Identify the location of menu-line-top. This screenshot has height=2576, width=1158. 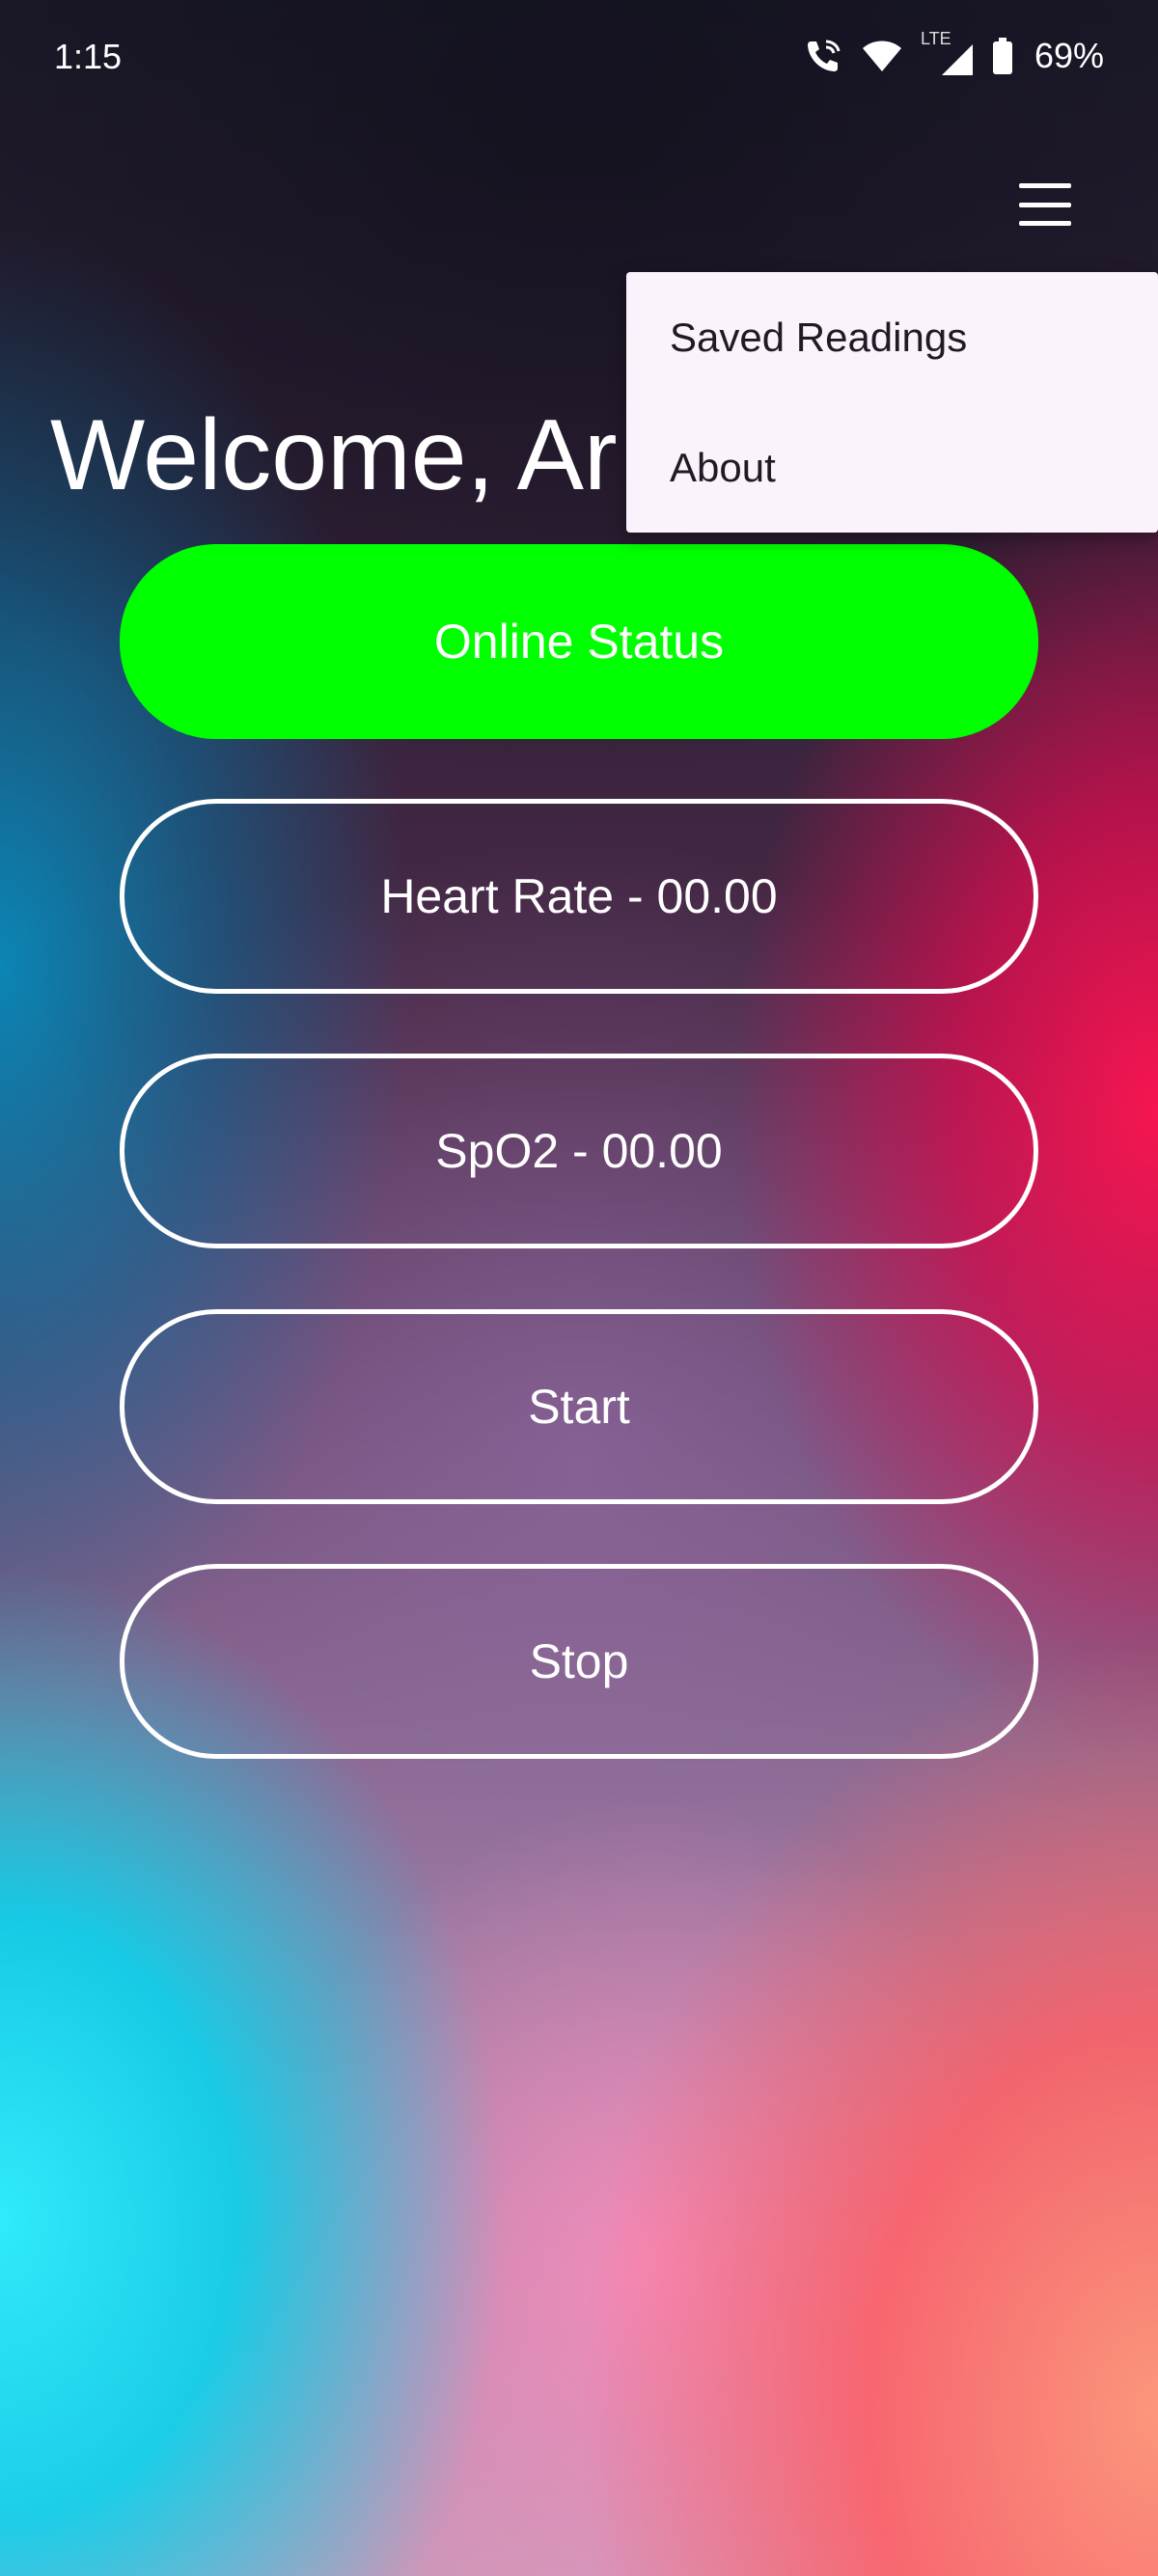
(1045, 185).